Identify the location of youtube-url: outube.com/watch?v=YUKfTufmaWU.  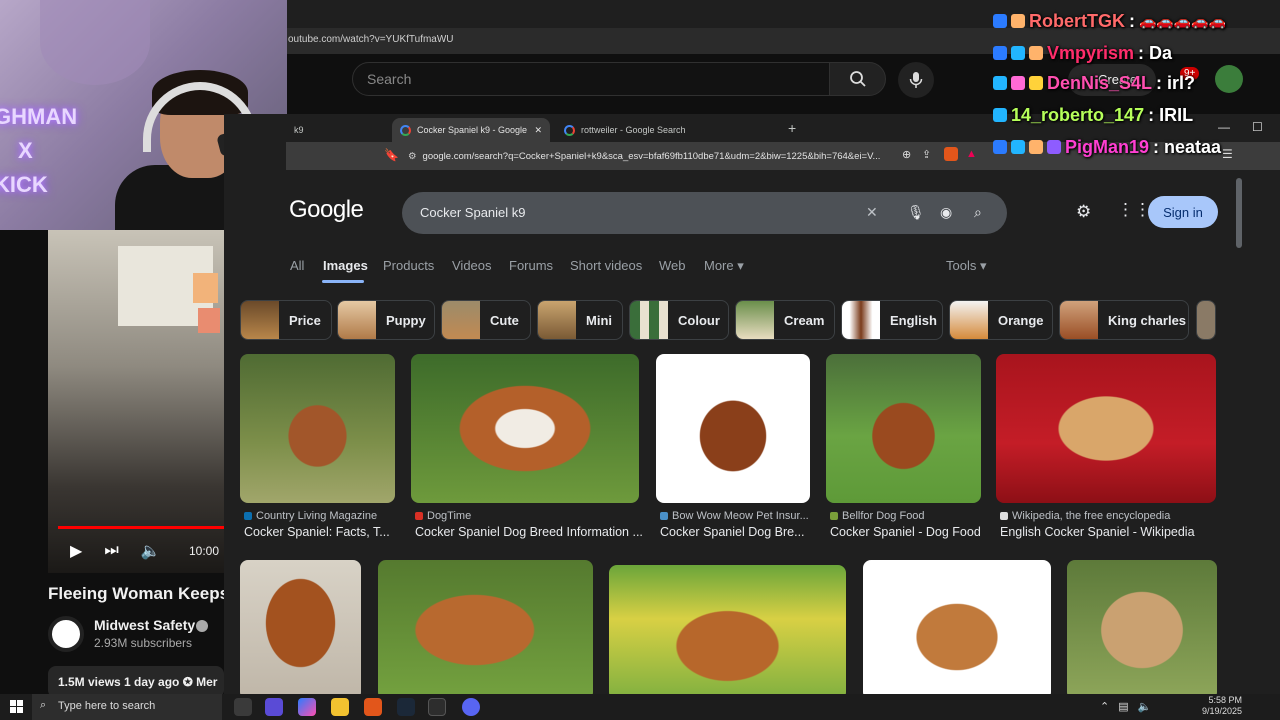
(371, 39).